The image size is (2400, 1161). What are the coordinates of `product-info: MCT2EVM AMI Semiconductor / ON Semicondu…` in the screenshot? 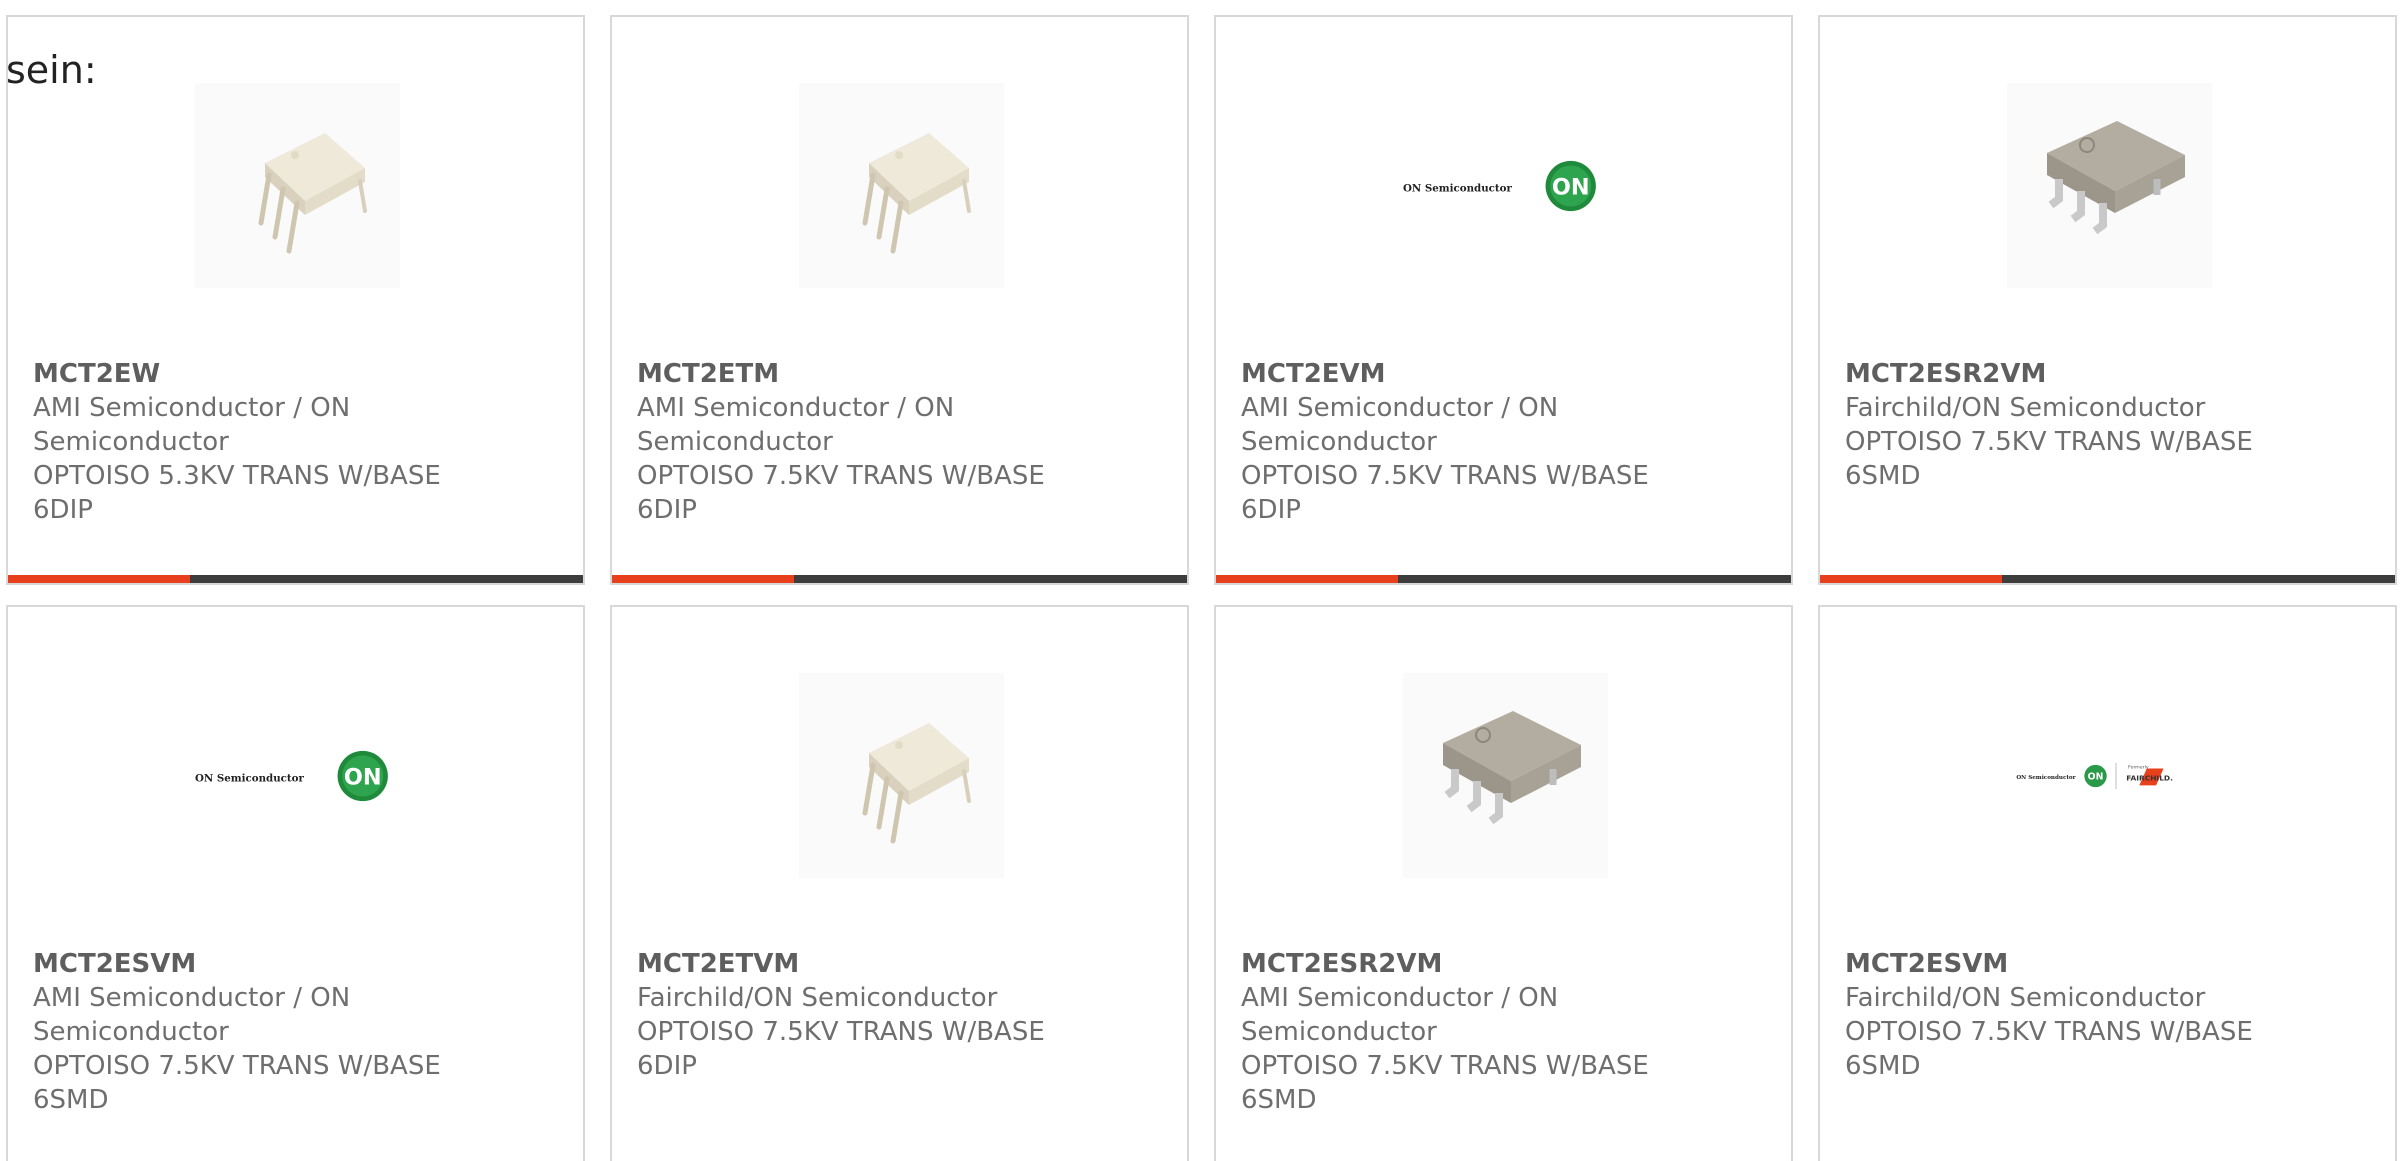 It's located at (1511, 442).